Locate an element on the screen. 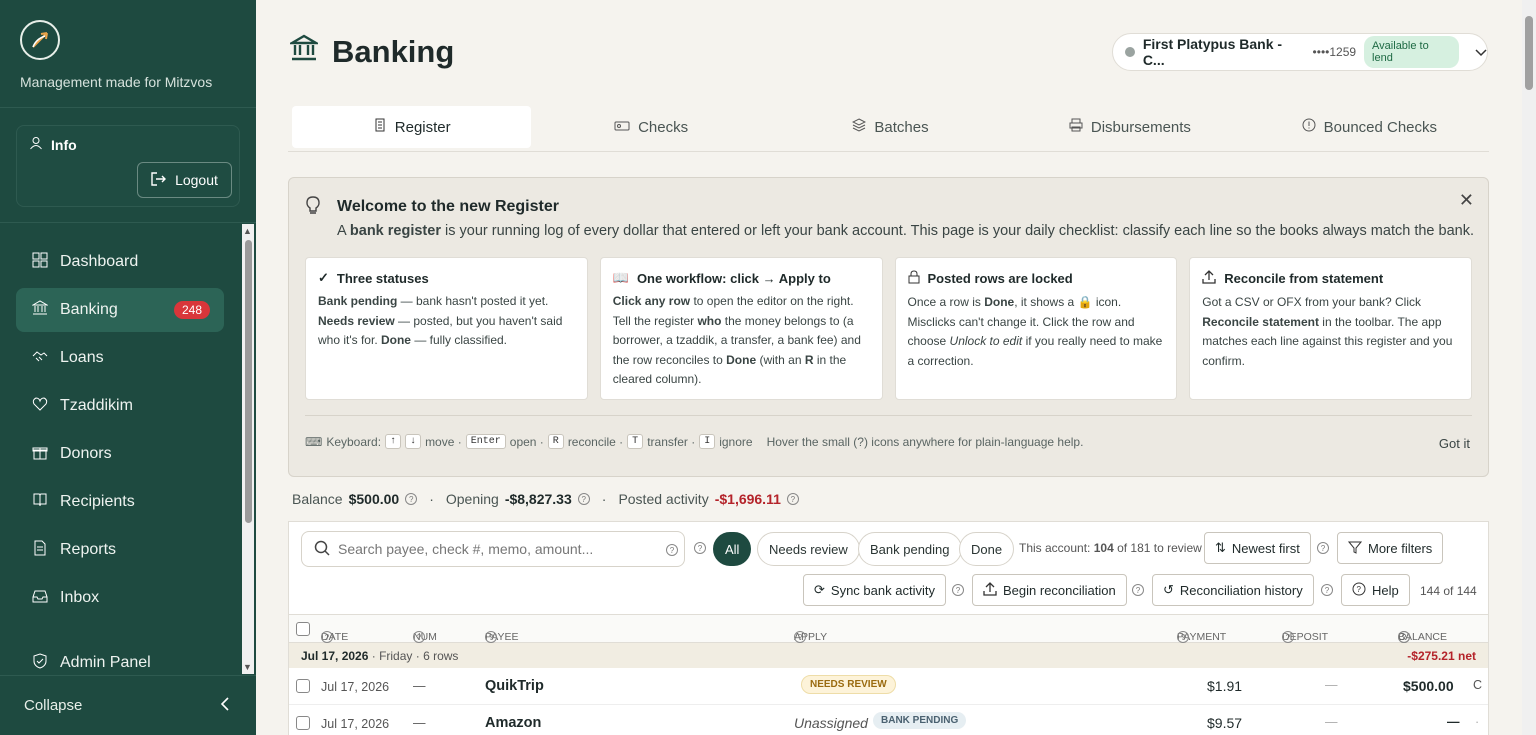 This screenshot has width=1536, height=735. tab-label: Register is located at coordinates (422, 127).